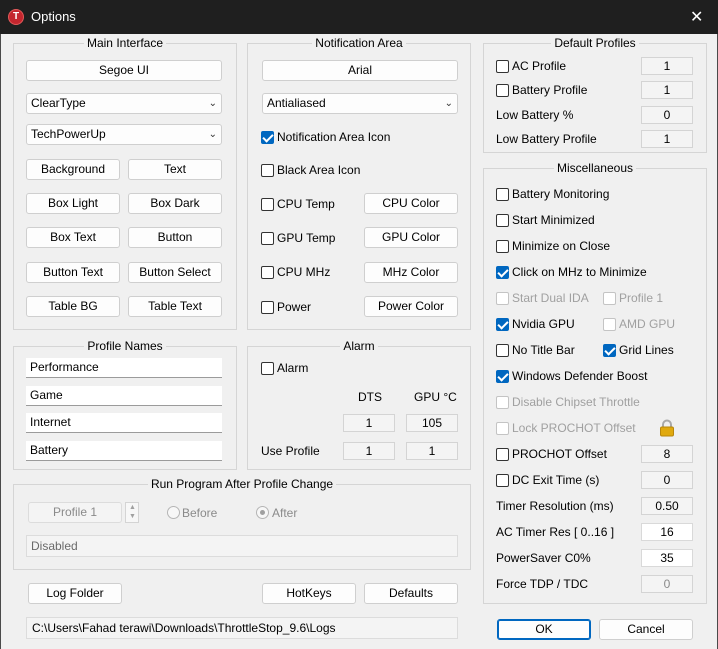  What do you see at coordinates (124, 103) in the screenshot?
I see `main-render-select: ClearType ⌄` at bounding box center [124, 103].